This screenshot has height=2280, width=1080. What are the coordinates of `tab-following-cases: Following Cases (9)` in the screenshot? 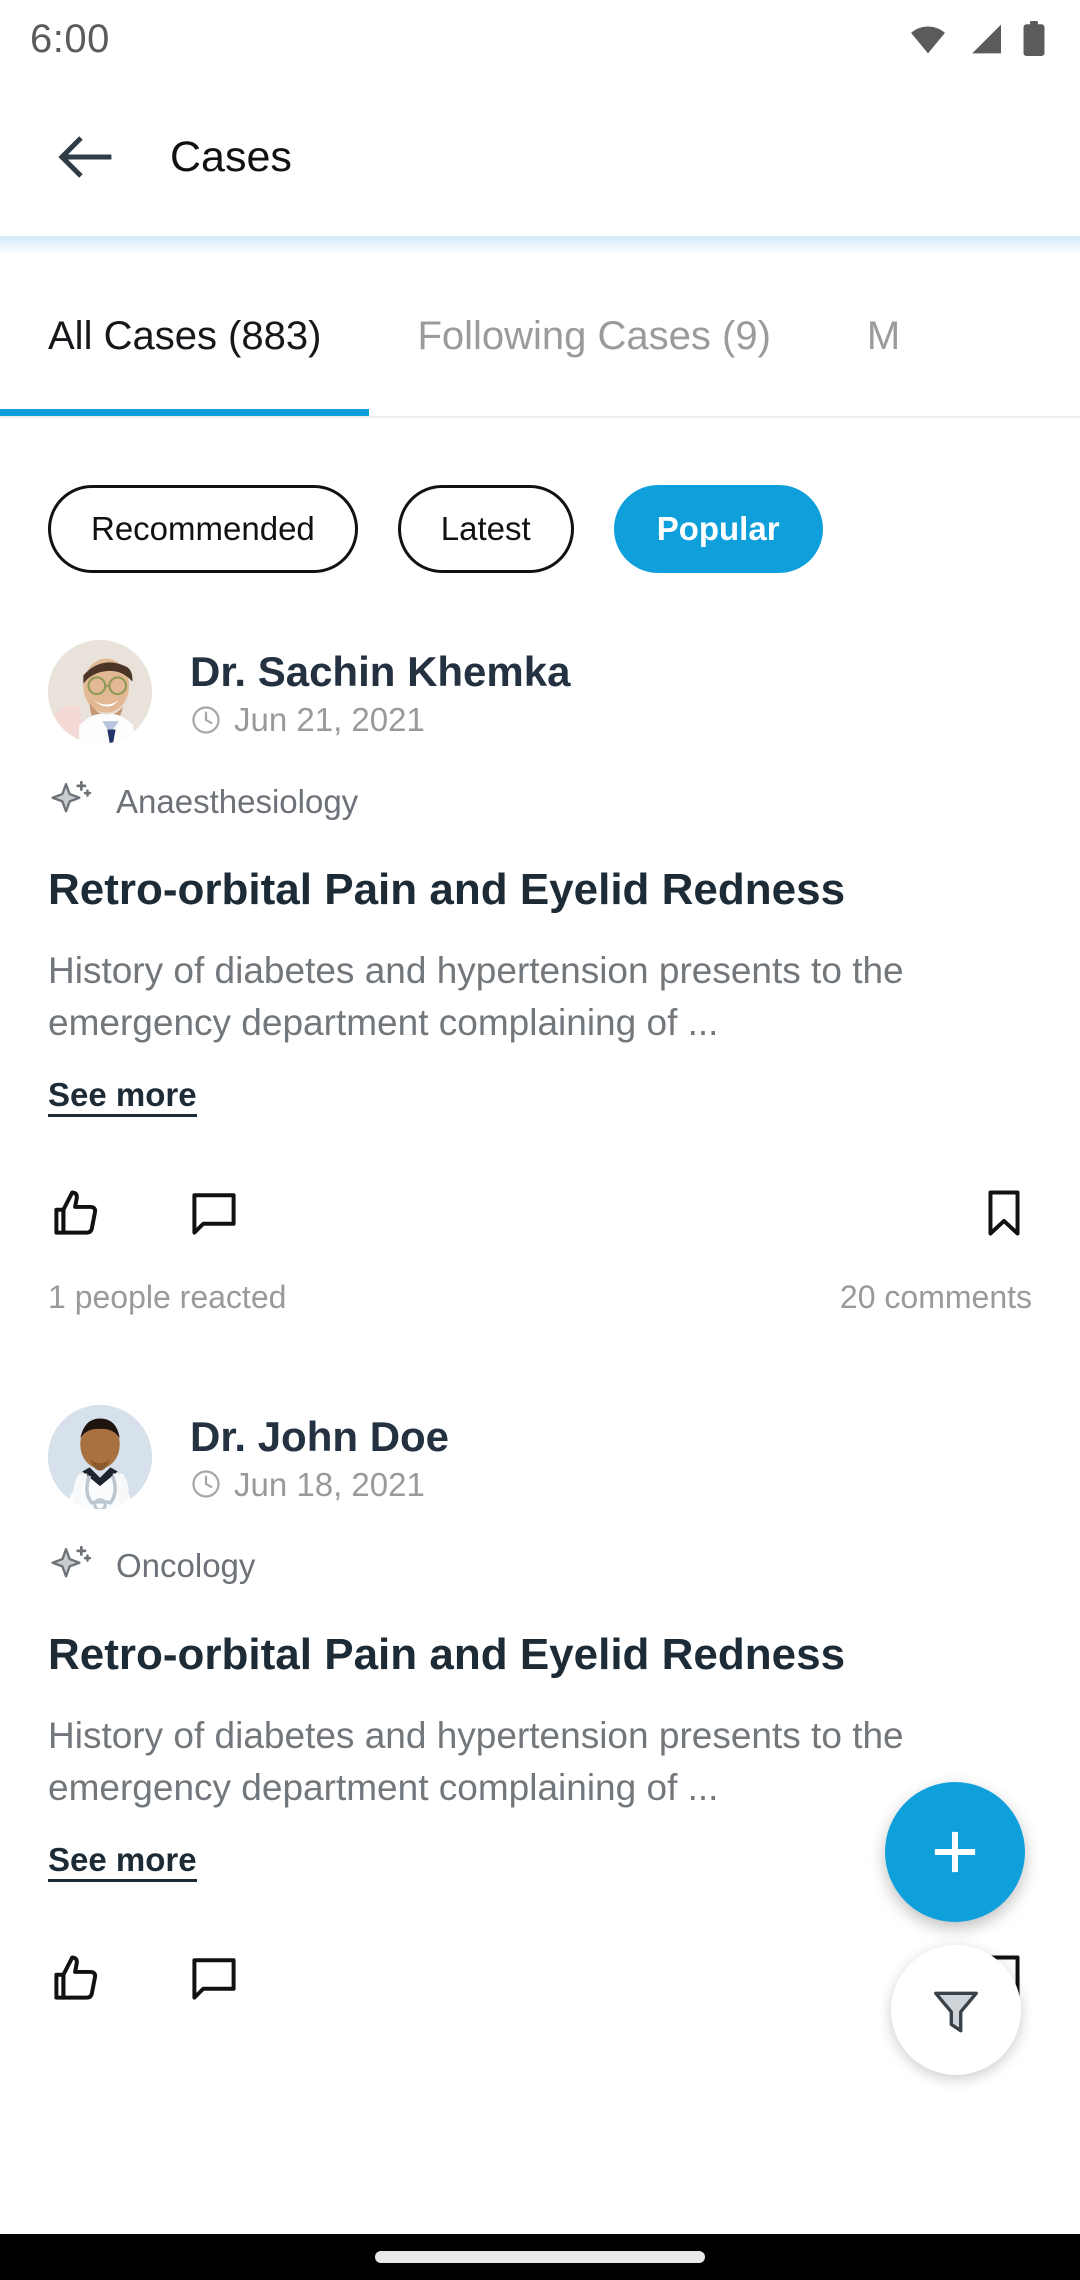 It's located at (593, 336).